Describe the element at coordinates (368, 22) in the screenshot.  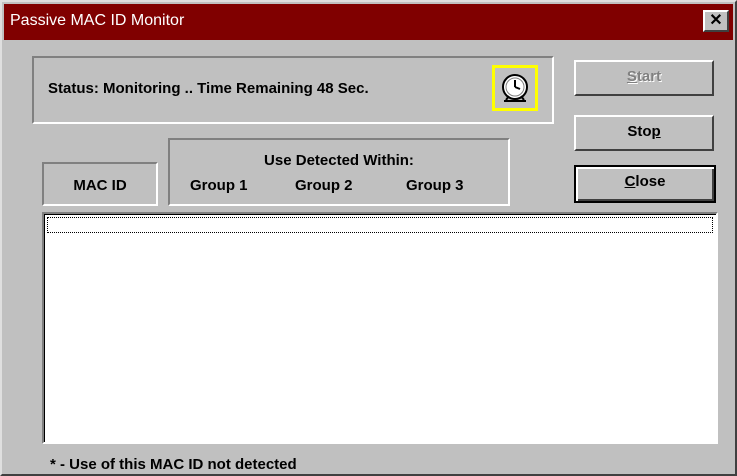
I see `title-bar: Passive MAC ID Monitor ✕` at that location.